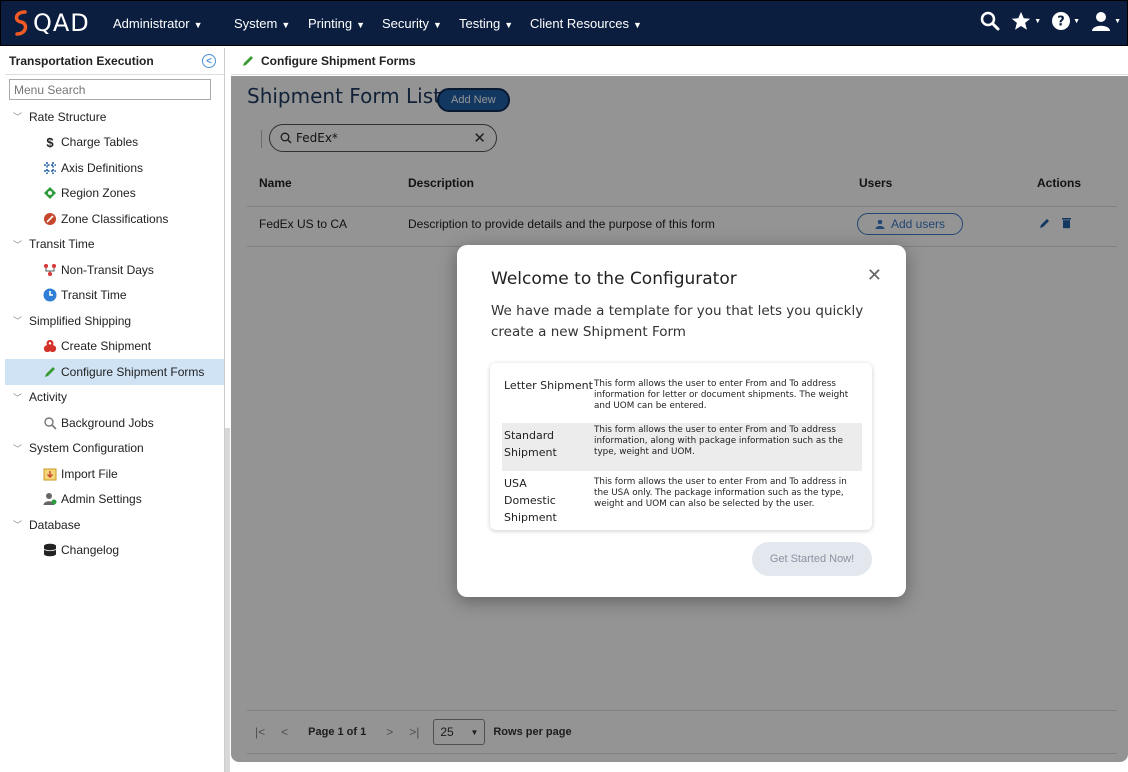 The width and height of the screenshot is (1128, 772). Describe the element at coordinates (812, 559) in the screenshot. I see `get-started-button: Get Started Now!` at that location.